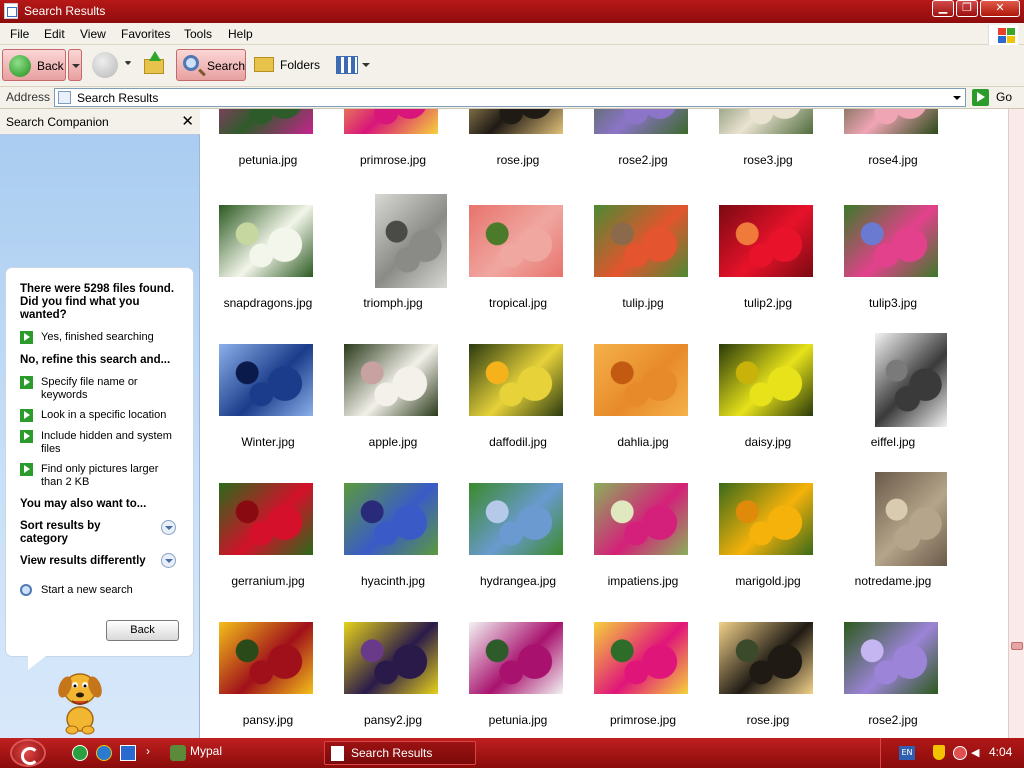 This screenshot has width=1024, height=768. I want to click on security-shield-icon, so click(939, 752).